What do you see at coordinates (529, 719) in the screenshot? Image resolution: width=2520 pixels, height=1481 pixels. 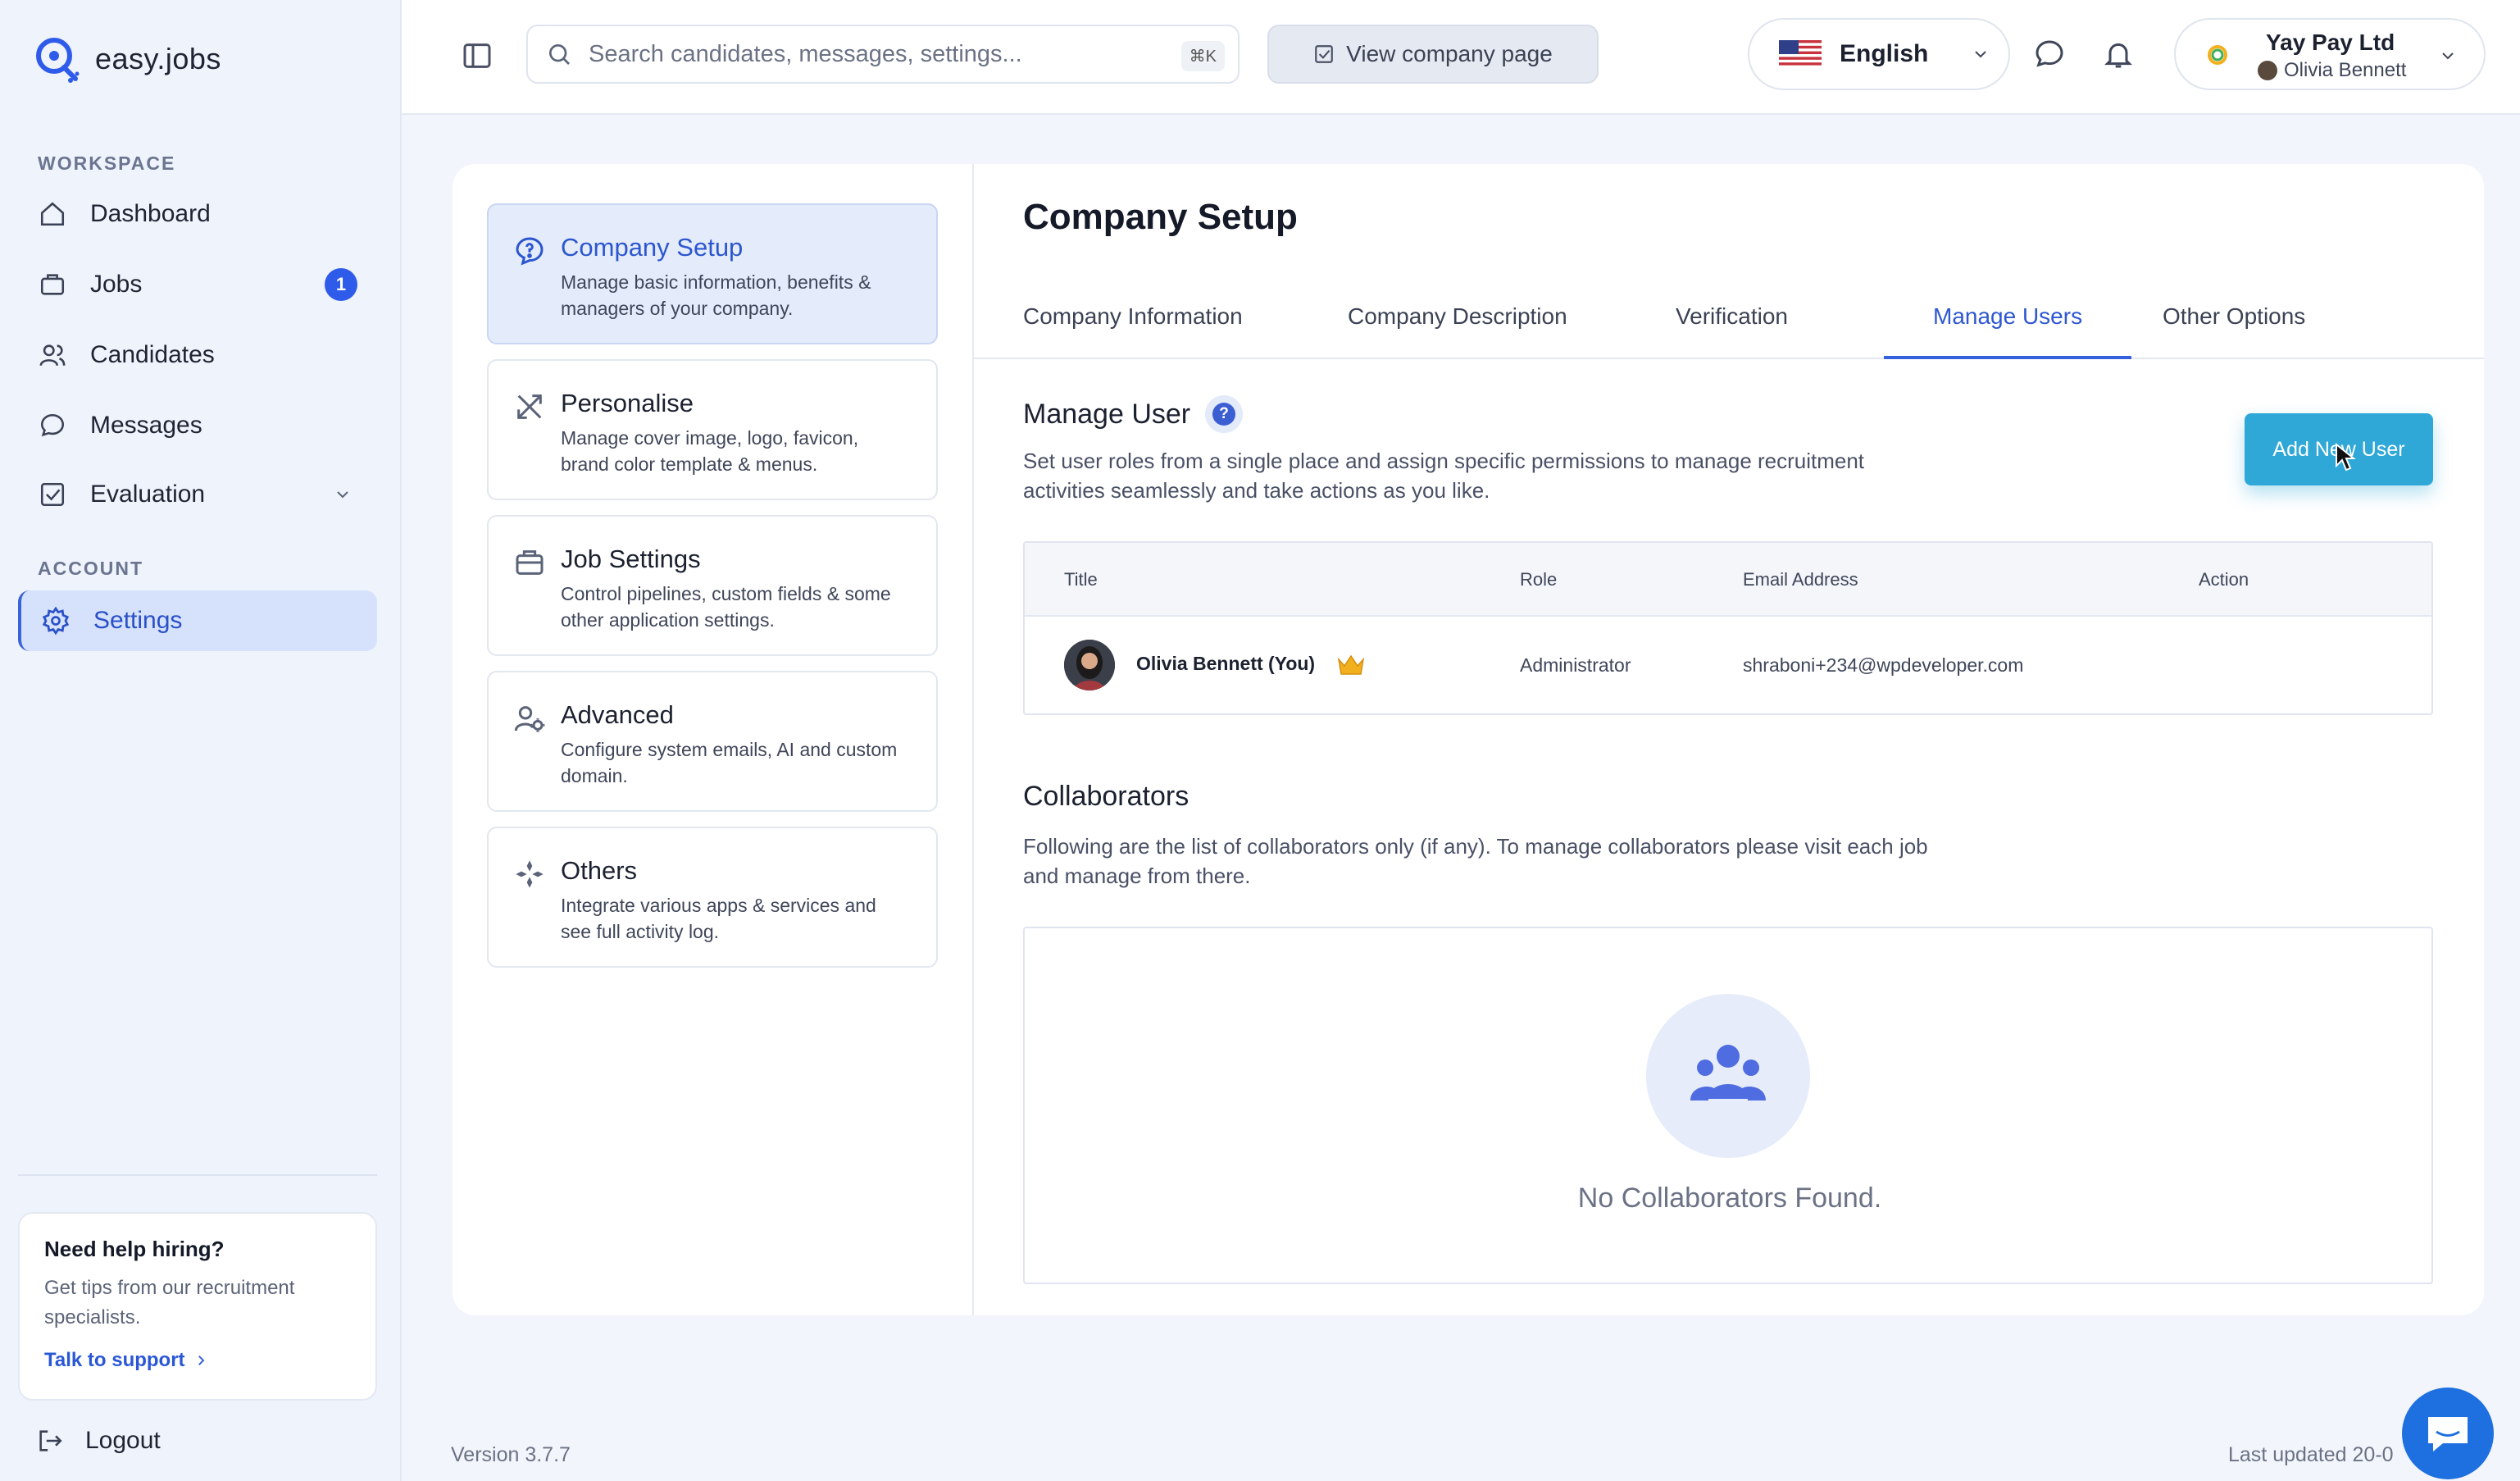 I see `user-gear-icon` at bounding box center [529, 719].